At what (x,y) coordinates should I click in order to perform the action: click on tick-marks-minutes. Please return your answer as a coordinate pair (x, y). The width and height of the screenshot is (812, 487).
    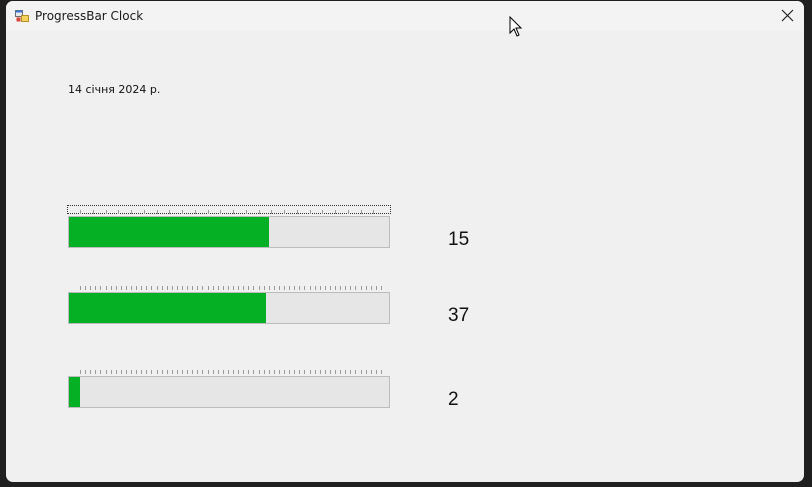
    Looking at the image, I should click on (231, 288).